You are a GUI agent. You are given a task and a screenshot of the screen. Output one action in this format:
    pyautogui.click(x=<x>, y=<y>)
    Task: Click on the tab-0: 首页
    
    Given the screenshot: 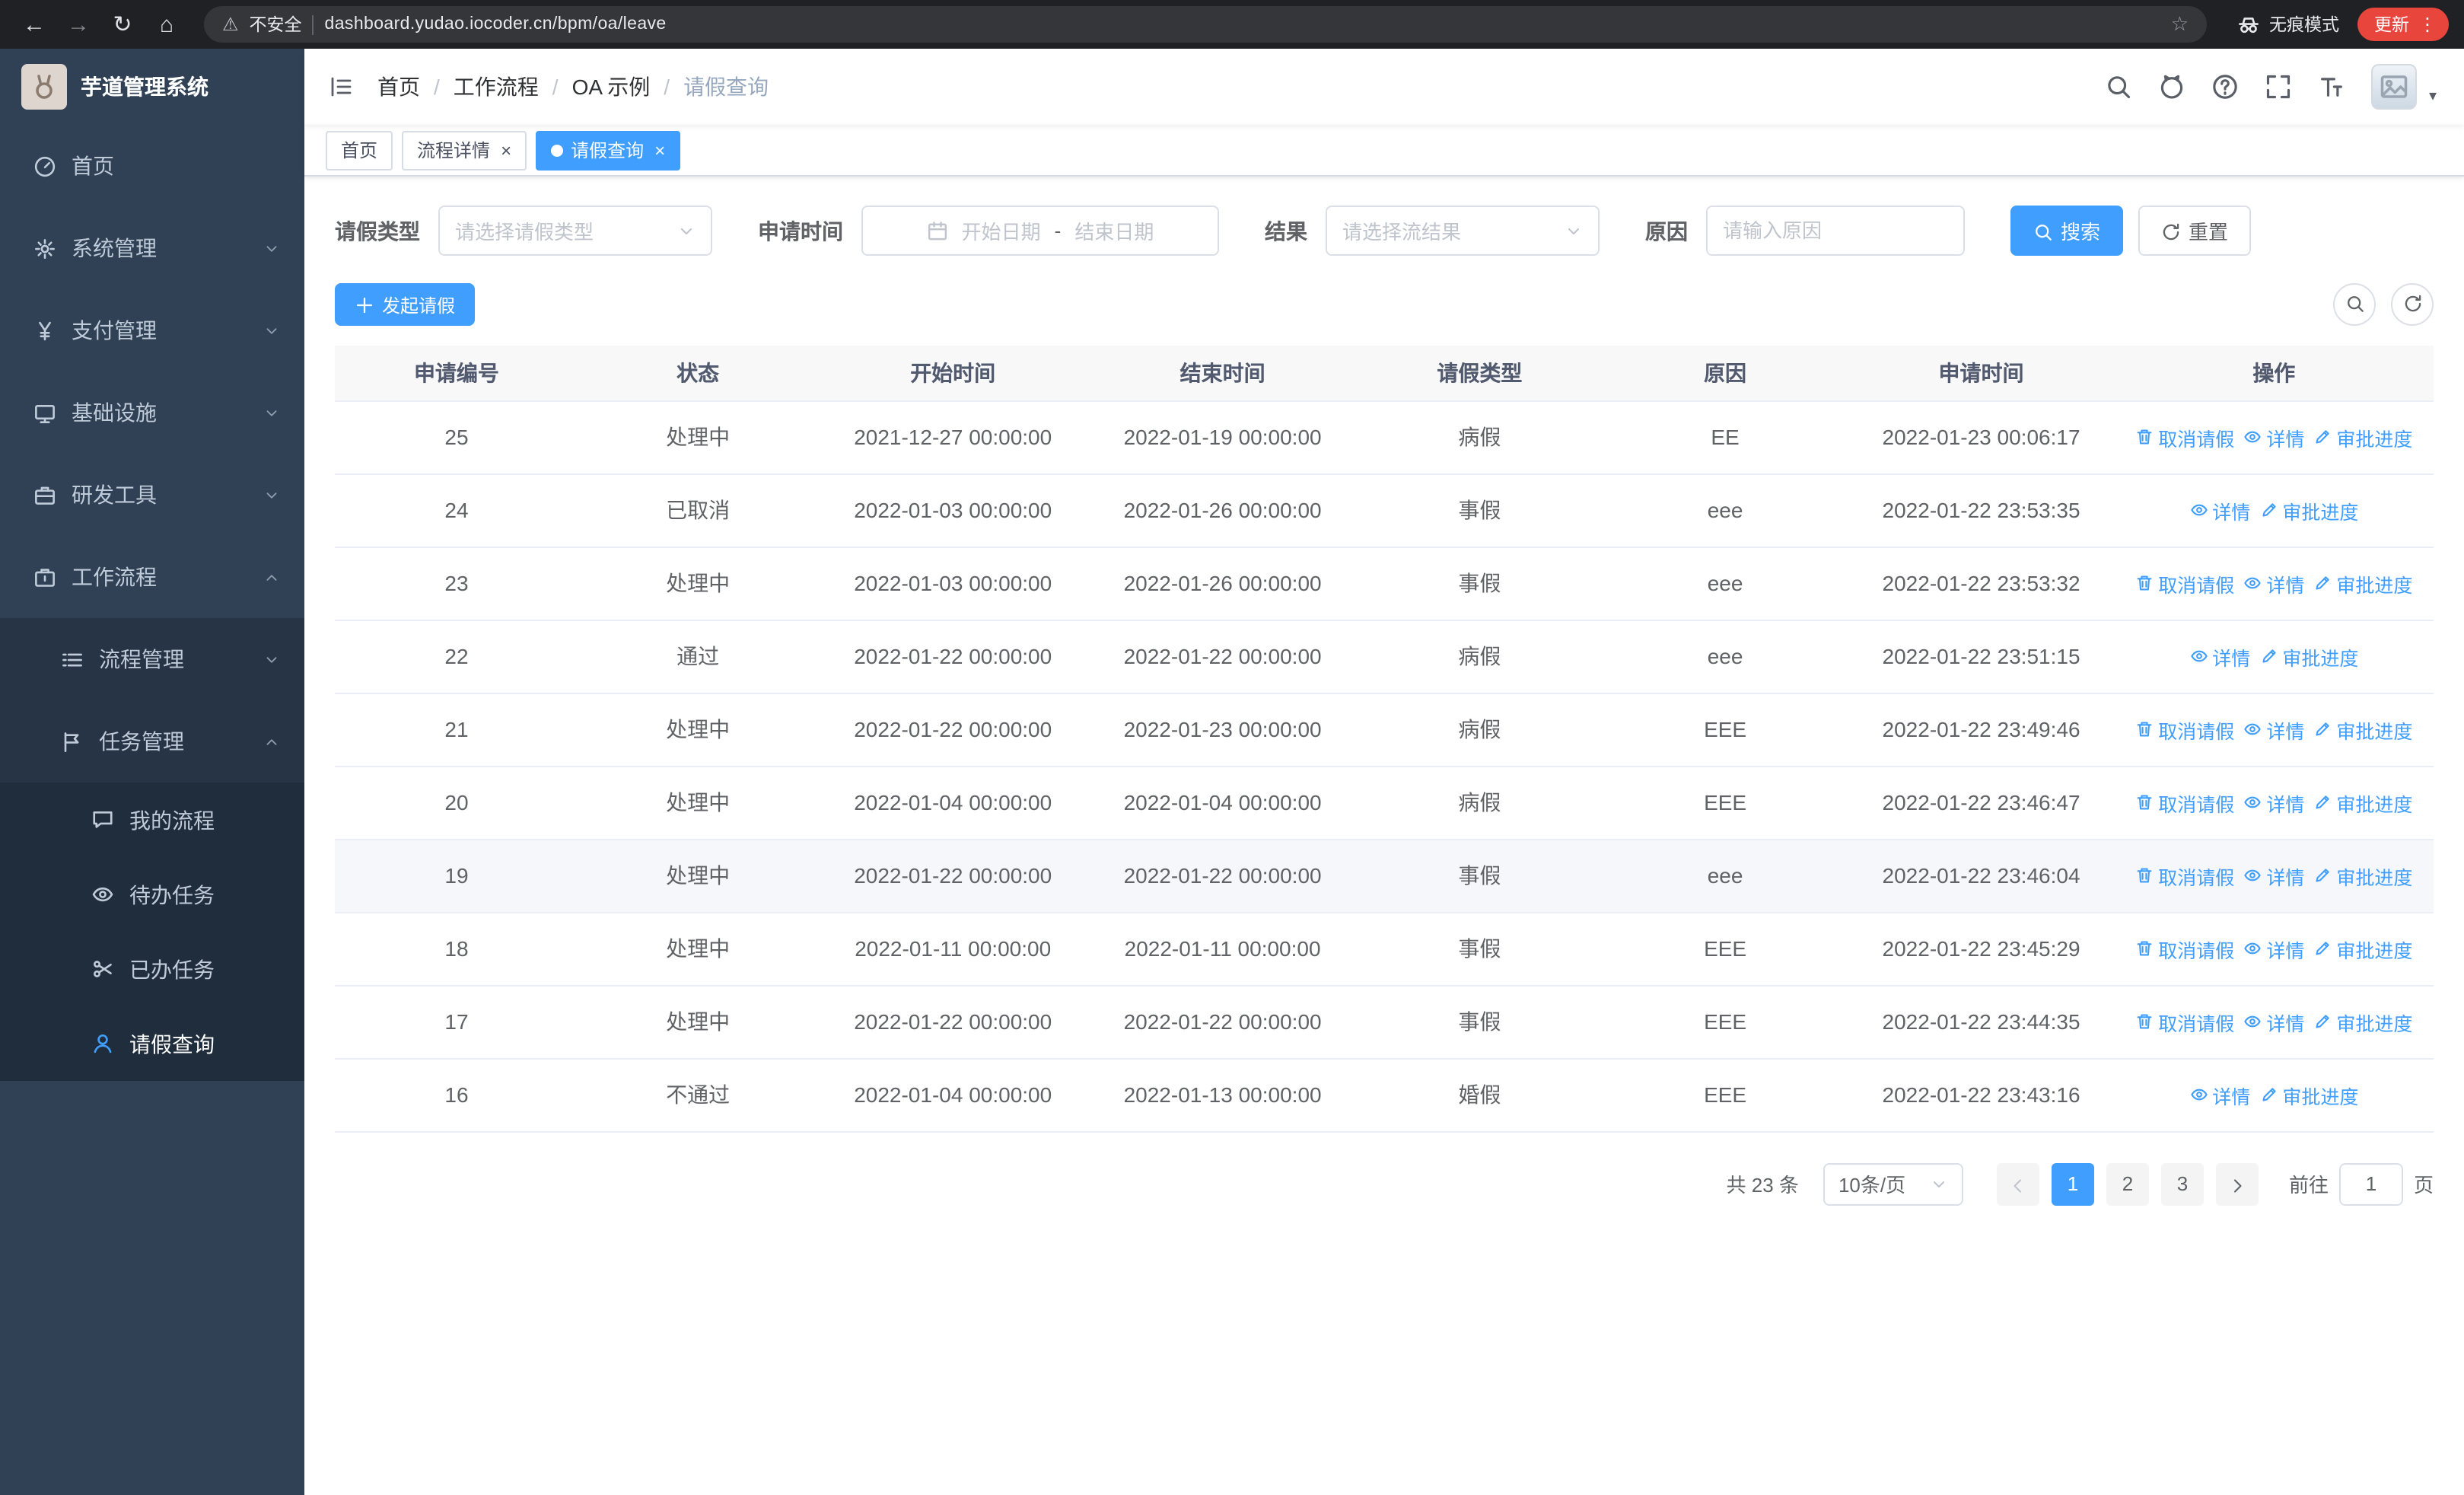 What is the action you would take?
    pyautogui.click(x=359, y=150)
    